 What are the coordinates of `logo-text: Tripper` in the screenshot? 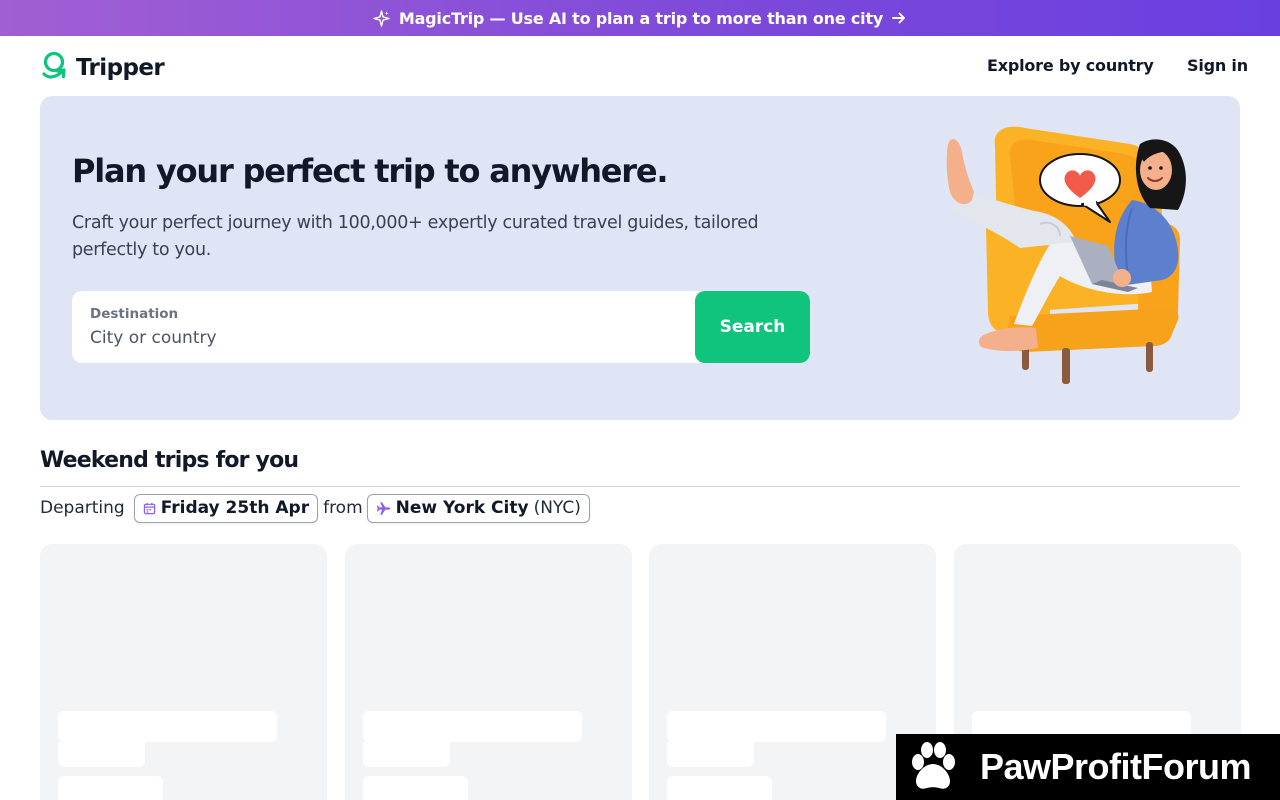 It's located at (120, 68).